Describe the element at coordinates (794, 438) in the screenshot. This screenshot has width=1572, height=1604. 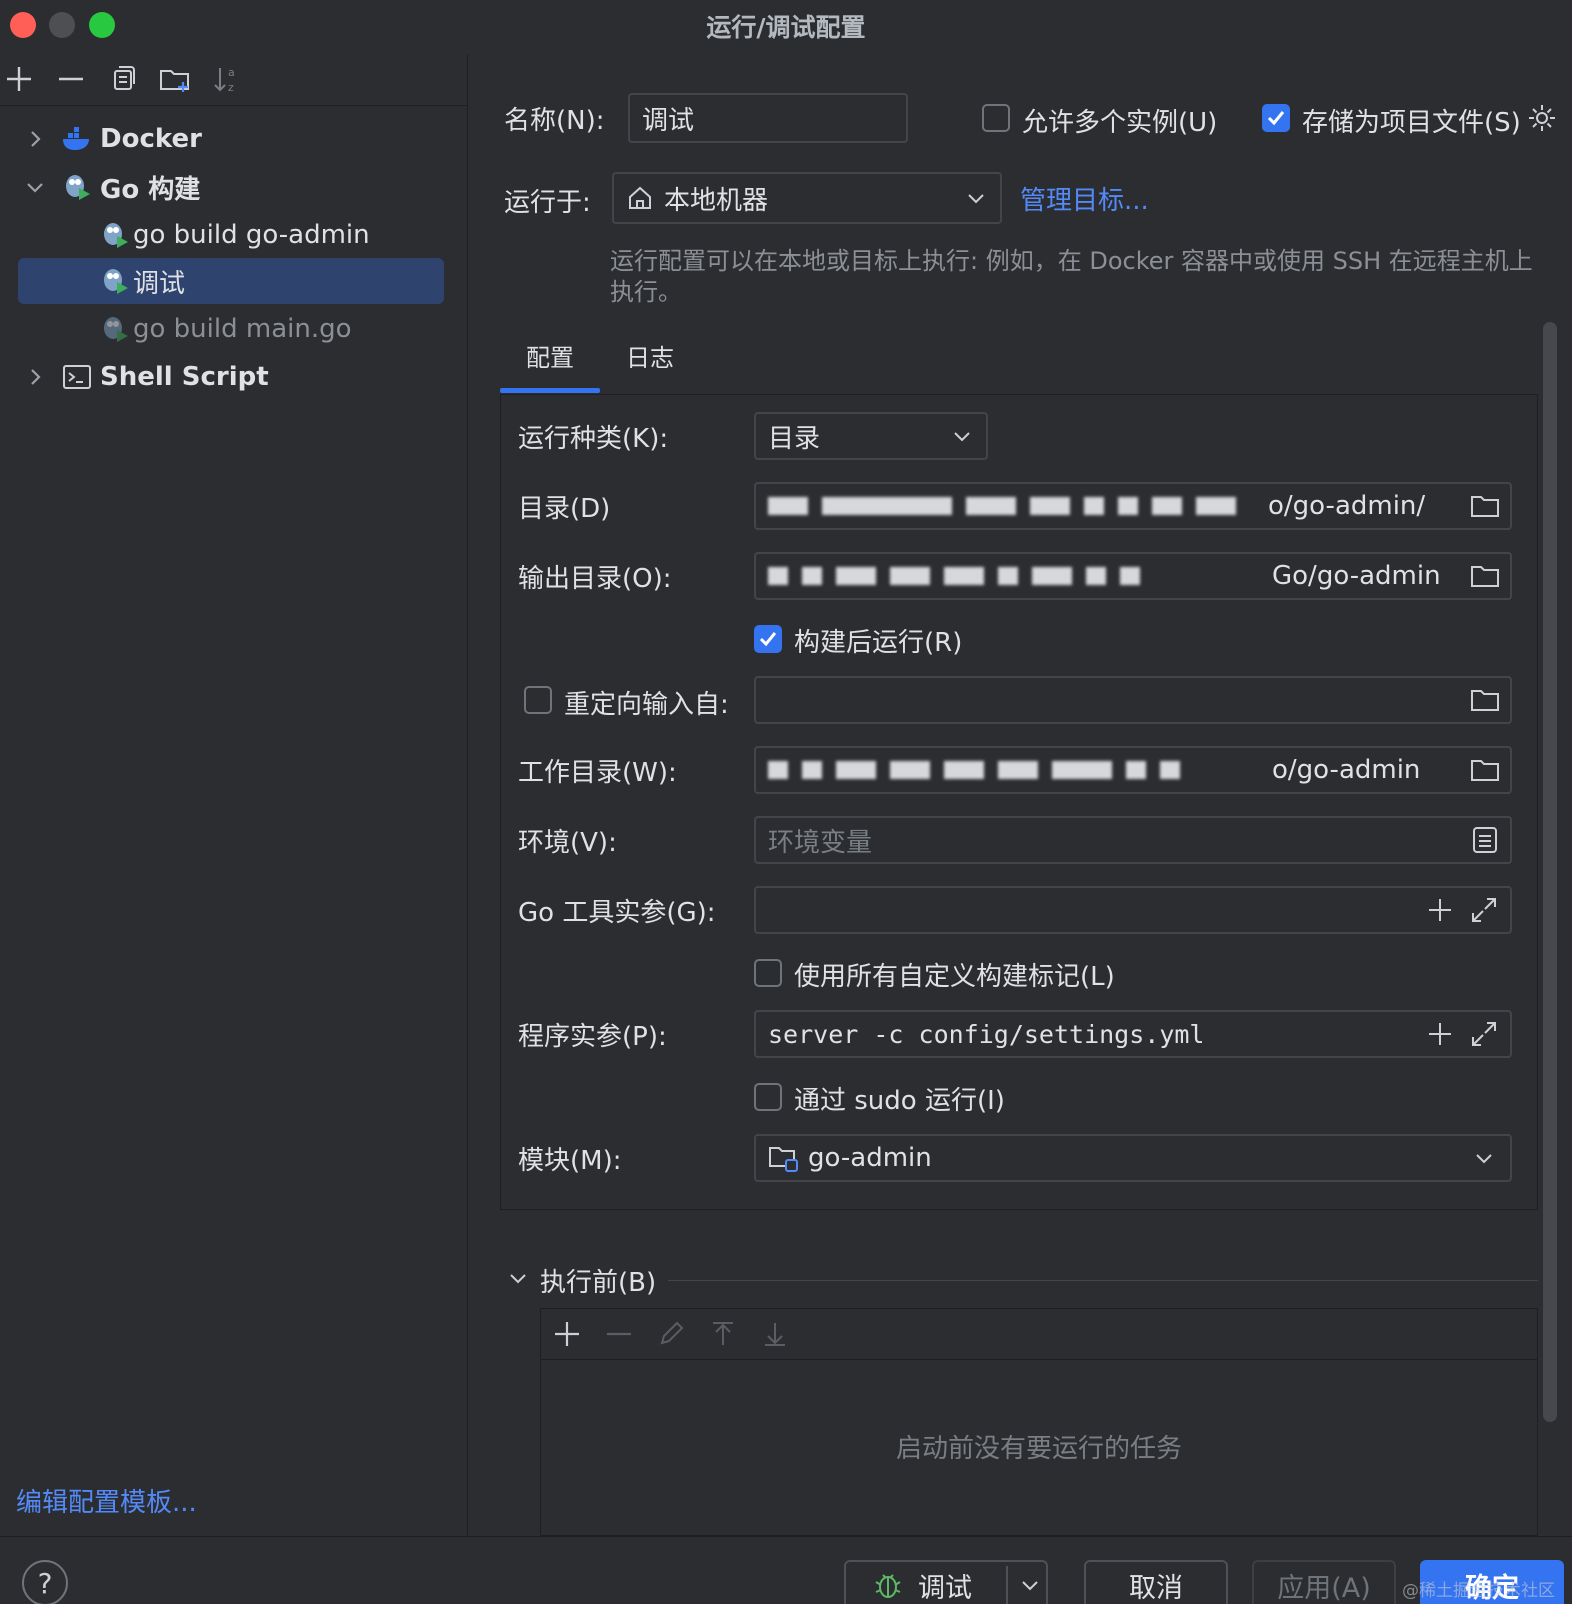
I see `run-kind-value: 目录` at that location.